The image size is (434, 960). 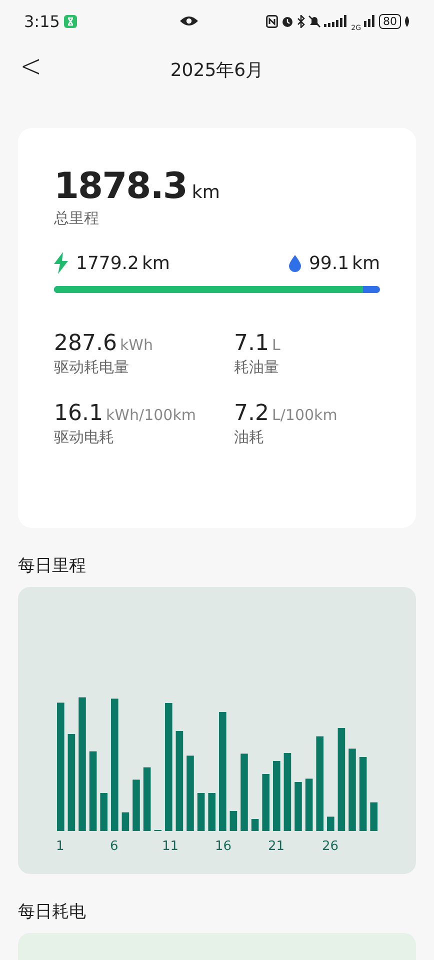 I want to click on stat-unit: kWh, so click(x=137, y=345).